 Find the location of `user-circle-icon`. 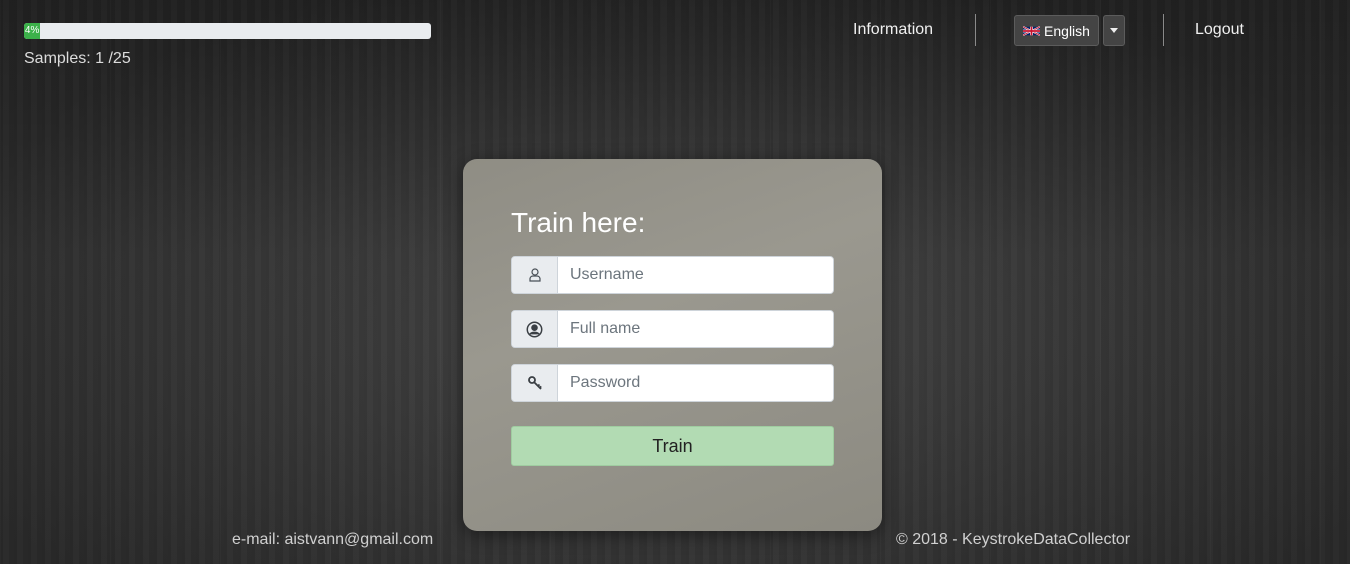

user-circle-icon is located at coordinates (535, 329).